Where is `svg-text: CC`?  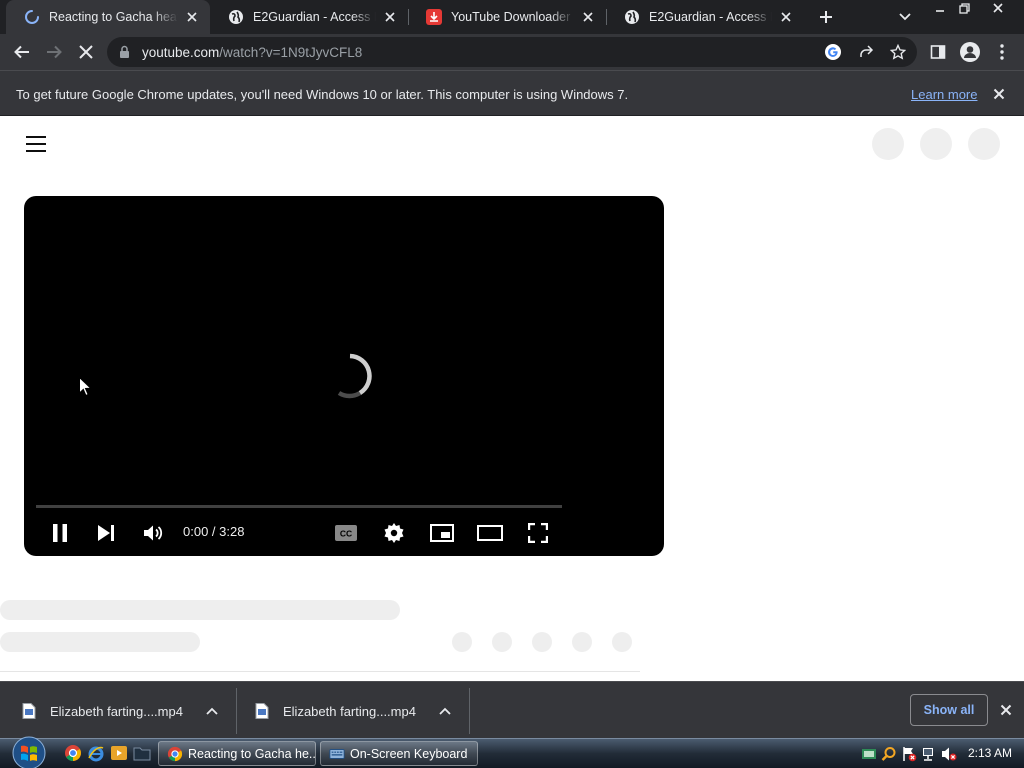 svg-text: CC is located at coordinates (346, 534).